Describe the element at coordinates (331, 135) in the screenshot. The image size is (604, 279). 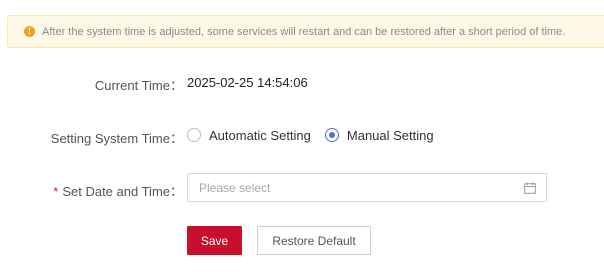
I see `manual-setting-radio` at that location.